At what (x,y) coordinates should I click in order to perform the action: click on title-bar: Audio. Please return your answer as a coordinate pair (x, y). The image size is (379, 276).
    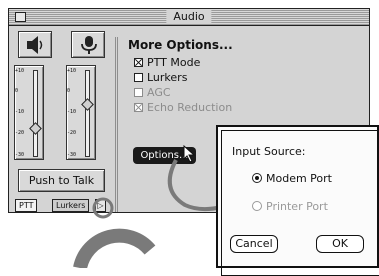
    Looking at the image, I should click on (189, 17).